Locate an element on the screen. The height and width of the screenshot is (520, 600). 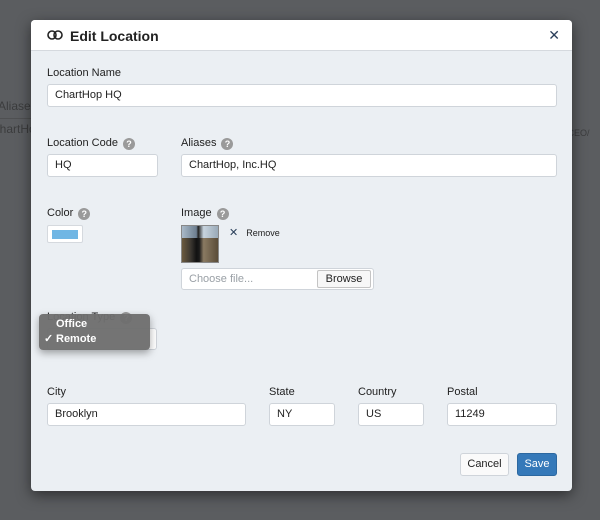
aliases-input: ChartHop, Inc.HQ is located at coordinates (369, 165).